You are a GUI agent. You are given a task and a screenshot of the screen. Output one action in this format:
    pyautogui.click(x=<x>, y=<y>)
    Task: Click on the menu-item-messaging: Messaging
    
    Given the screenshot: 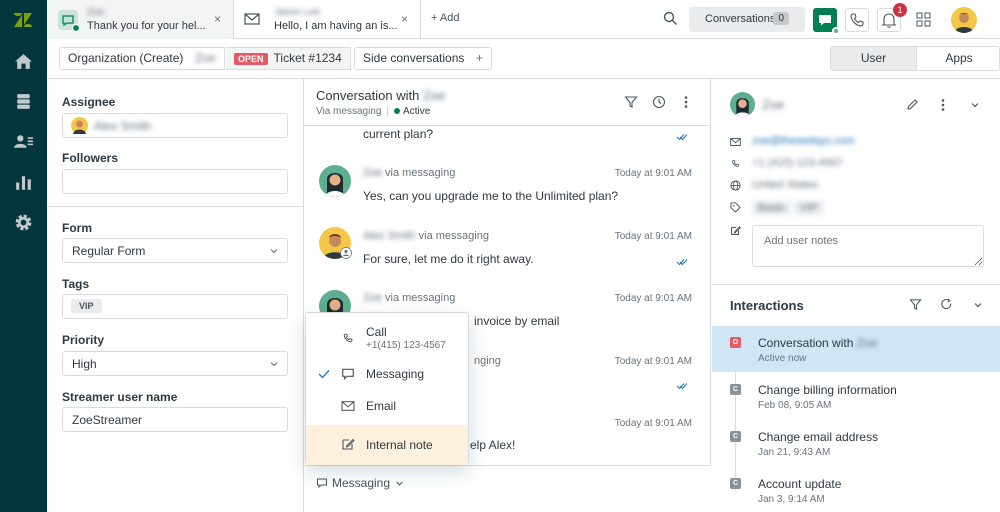 What is the action you would take?
    pyautogui.click(x=387, y=375)
    